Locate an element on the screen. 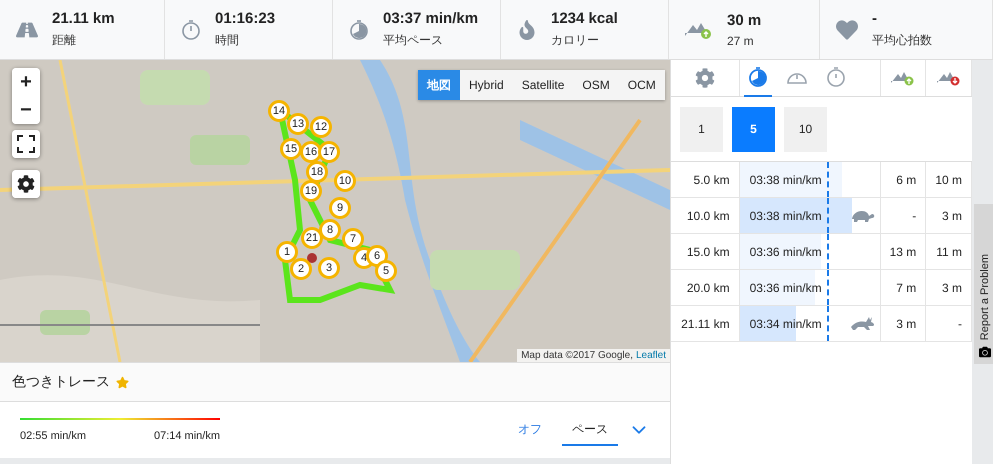 The height and width of the screenshot is (464, 993). mountain-down-icon is located at coordinates (948, 78).